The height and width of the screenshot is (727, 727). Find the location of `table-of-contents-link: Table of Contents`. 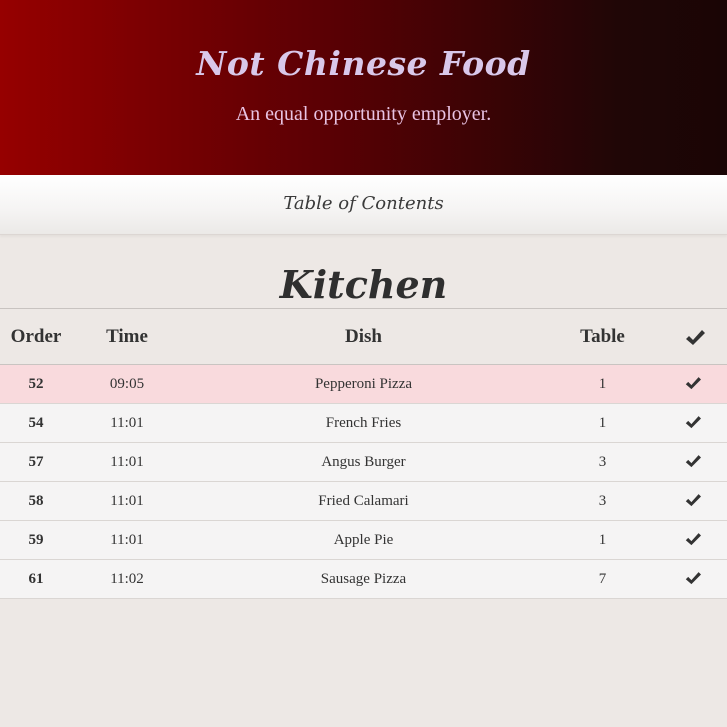

table-of-contents-link: Table of Contents is located at coordinates (363, 203).